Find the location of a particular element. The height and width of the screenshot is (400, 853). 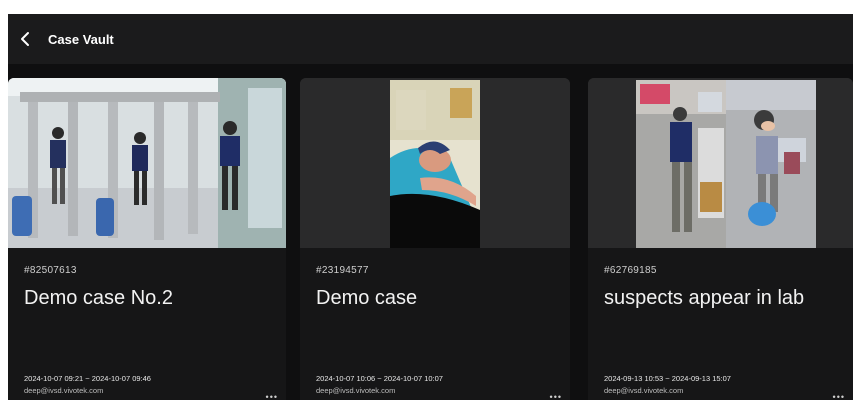

case-id: #82507613 is located at coordinates (50, 270).